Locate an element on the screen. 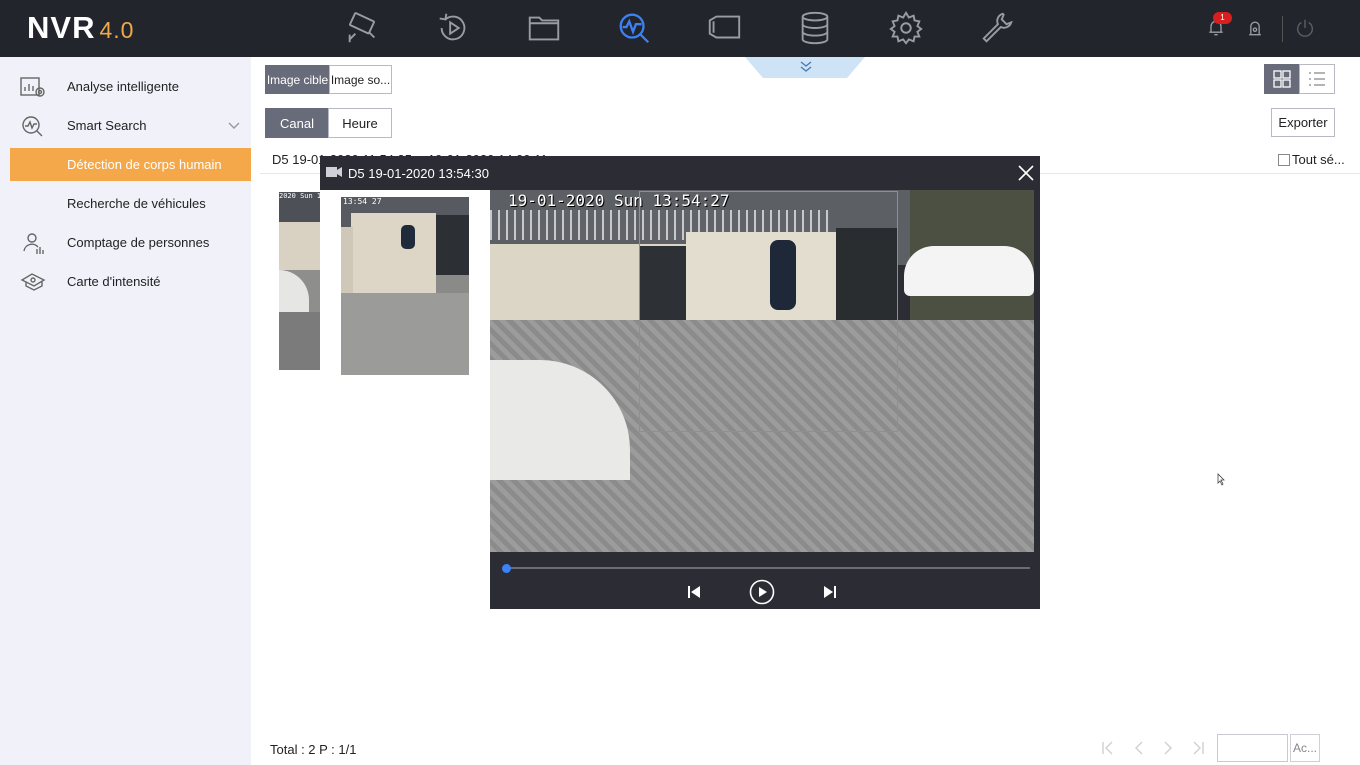 The height and width of the screenshot is (765, 1360). sidebar-item-detection-corps-humain: Détection de corps humain is located at coordinates (130, 164).